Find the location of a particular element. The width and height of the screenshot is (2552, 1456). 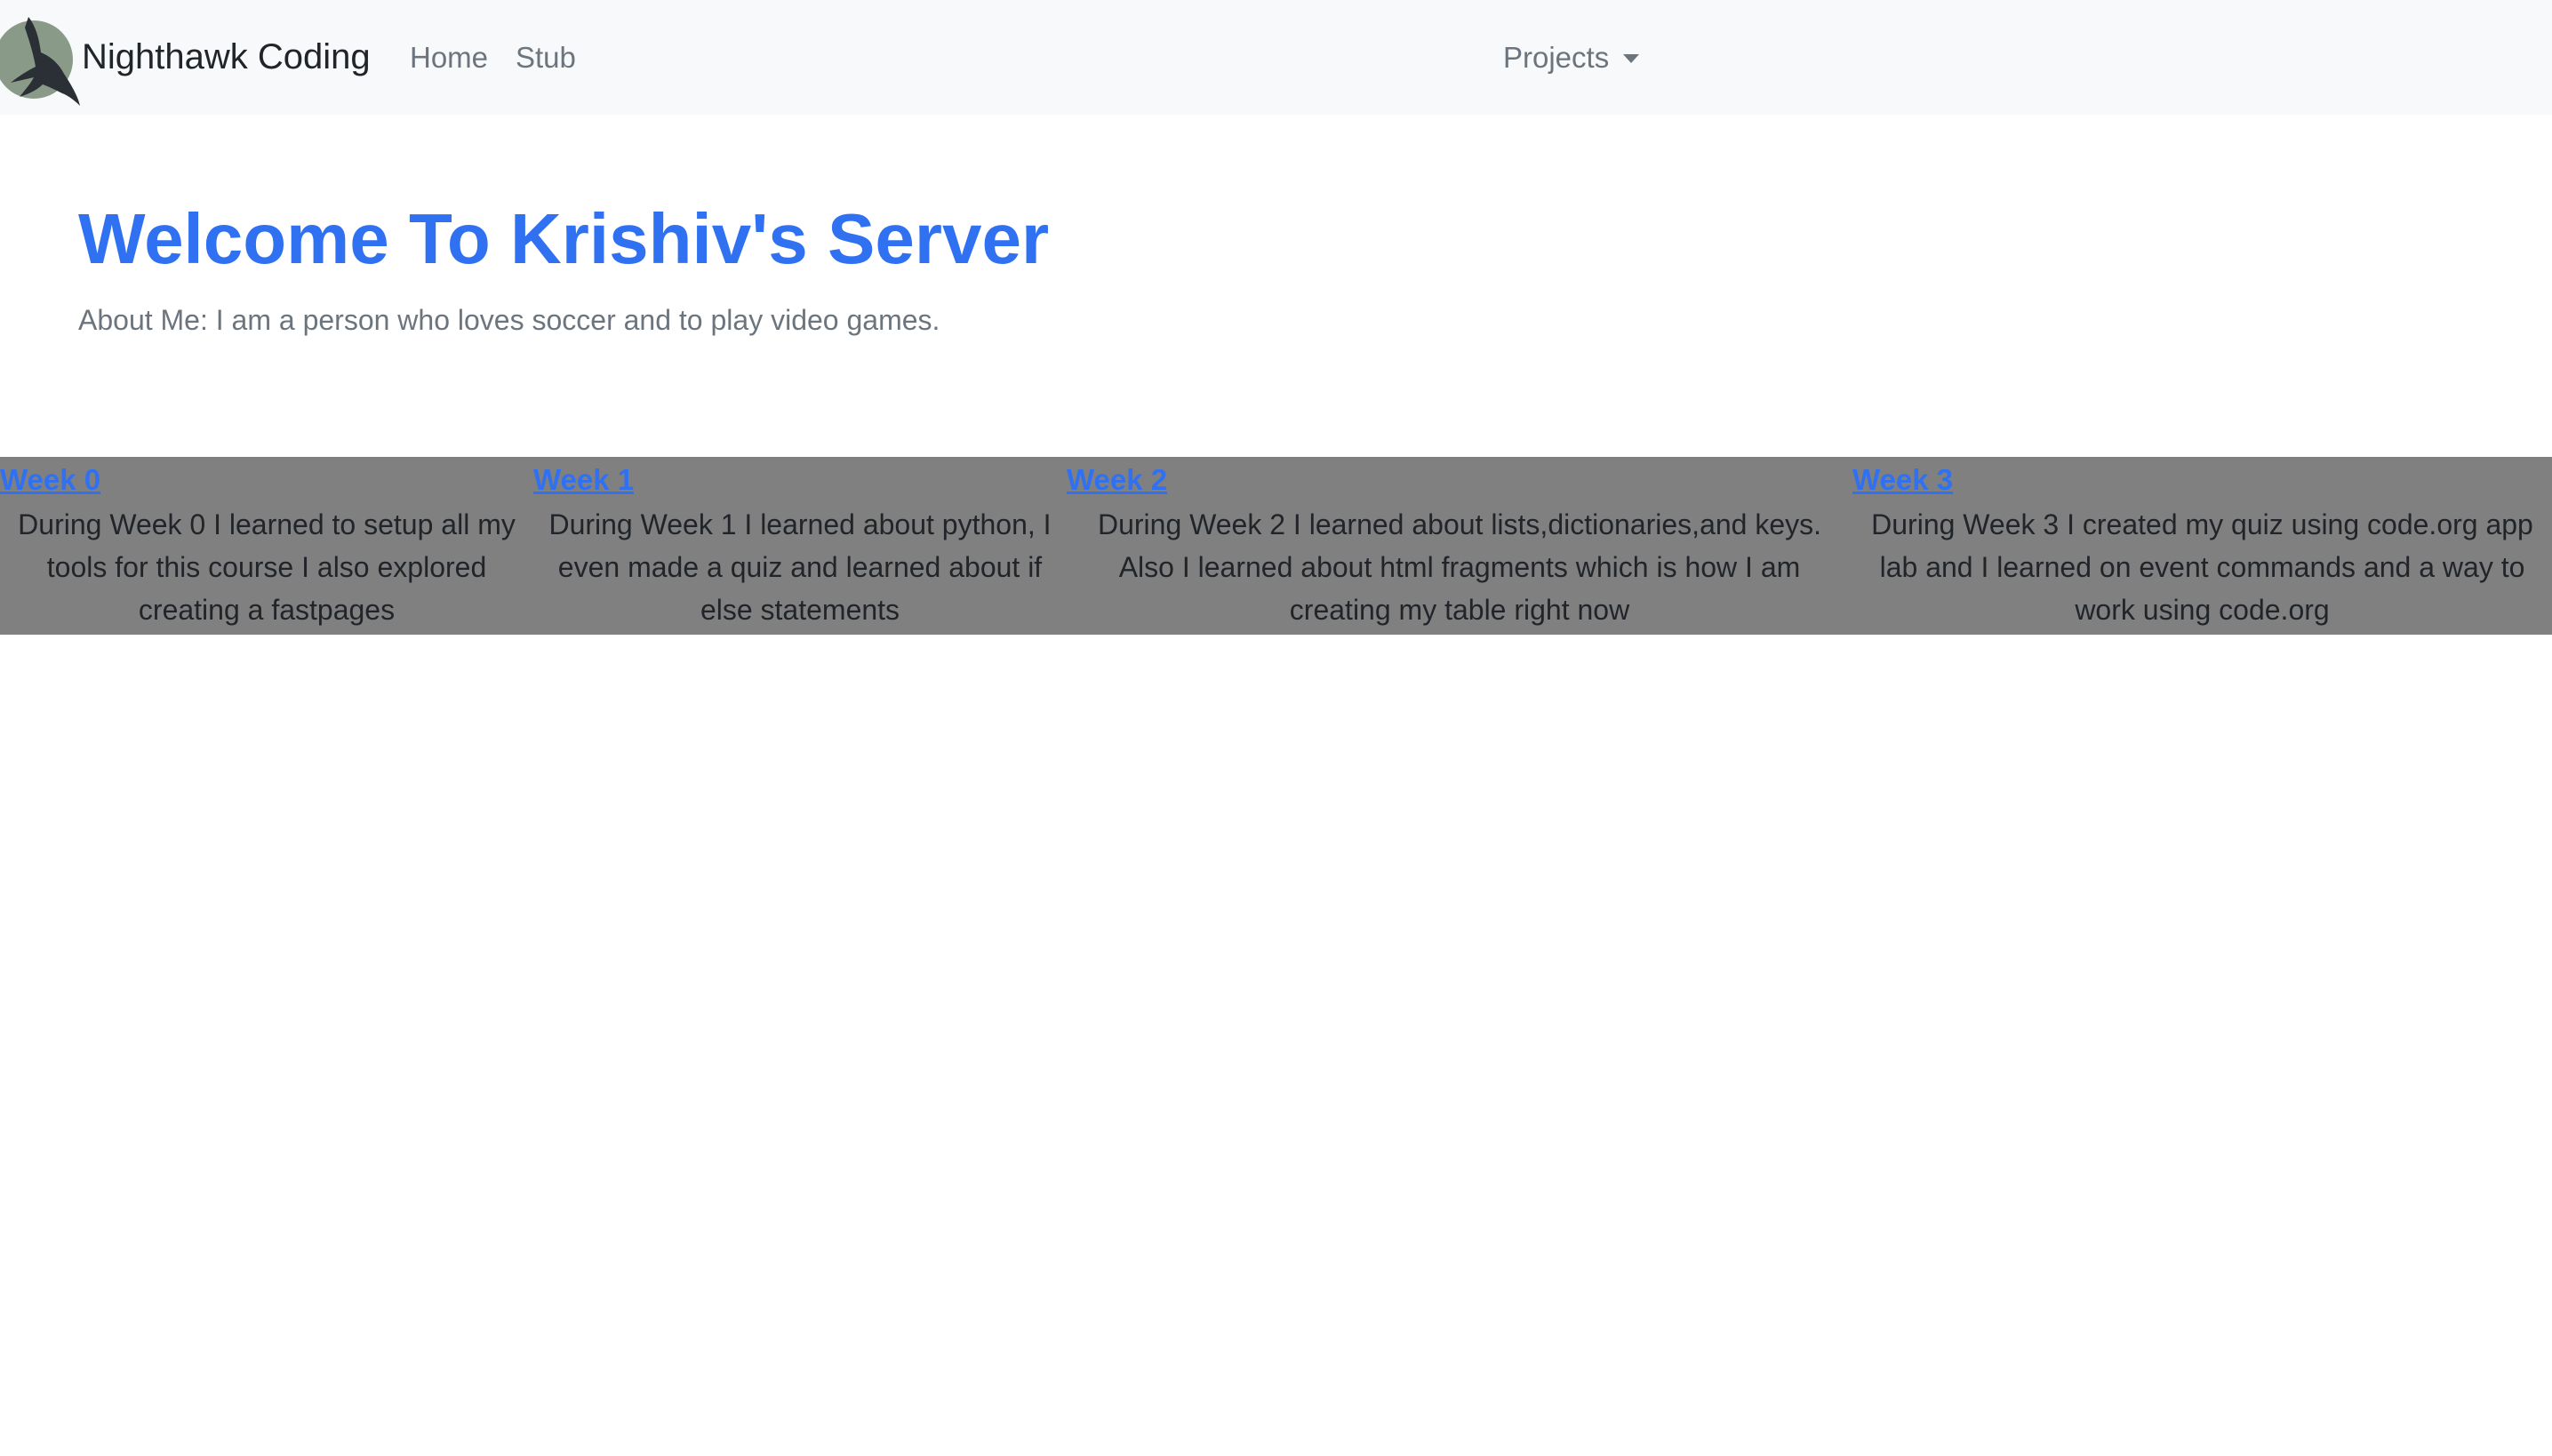

week-0-link: Week 0 is located at coordinates (266, 480).